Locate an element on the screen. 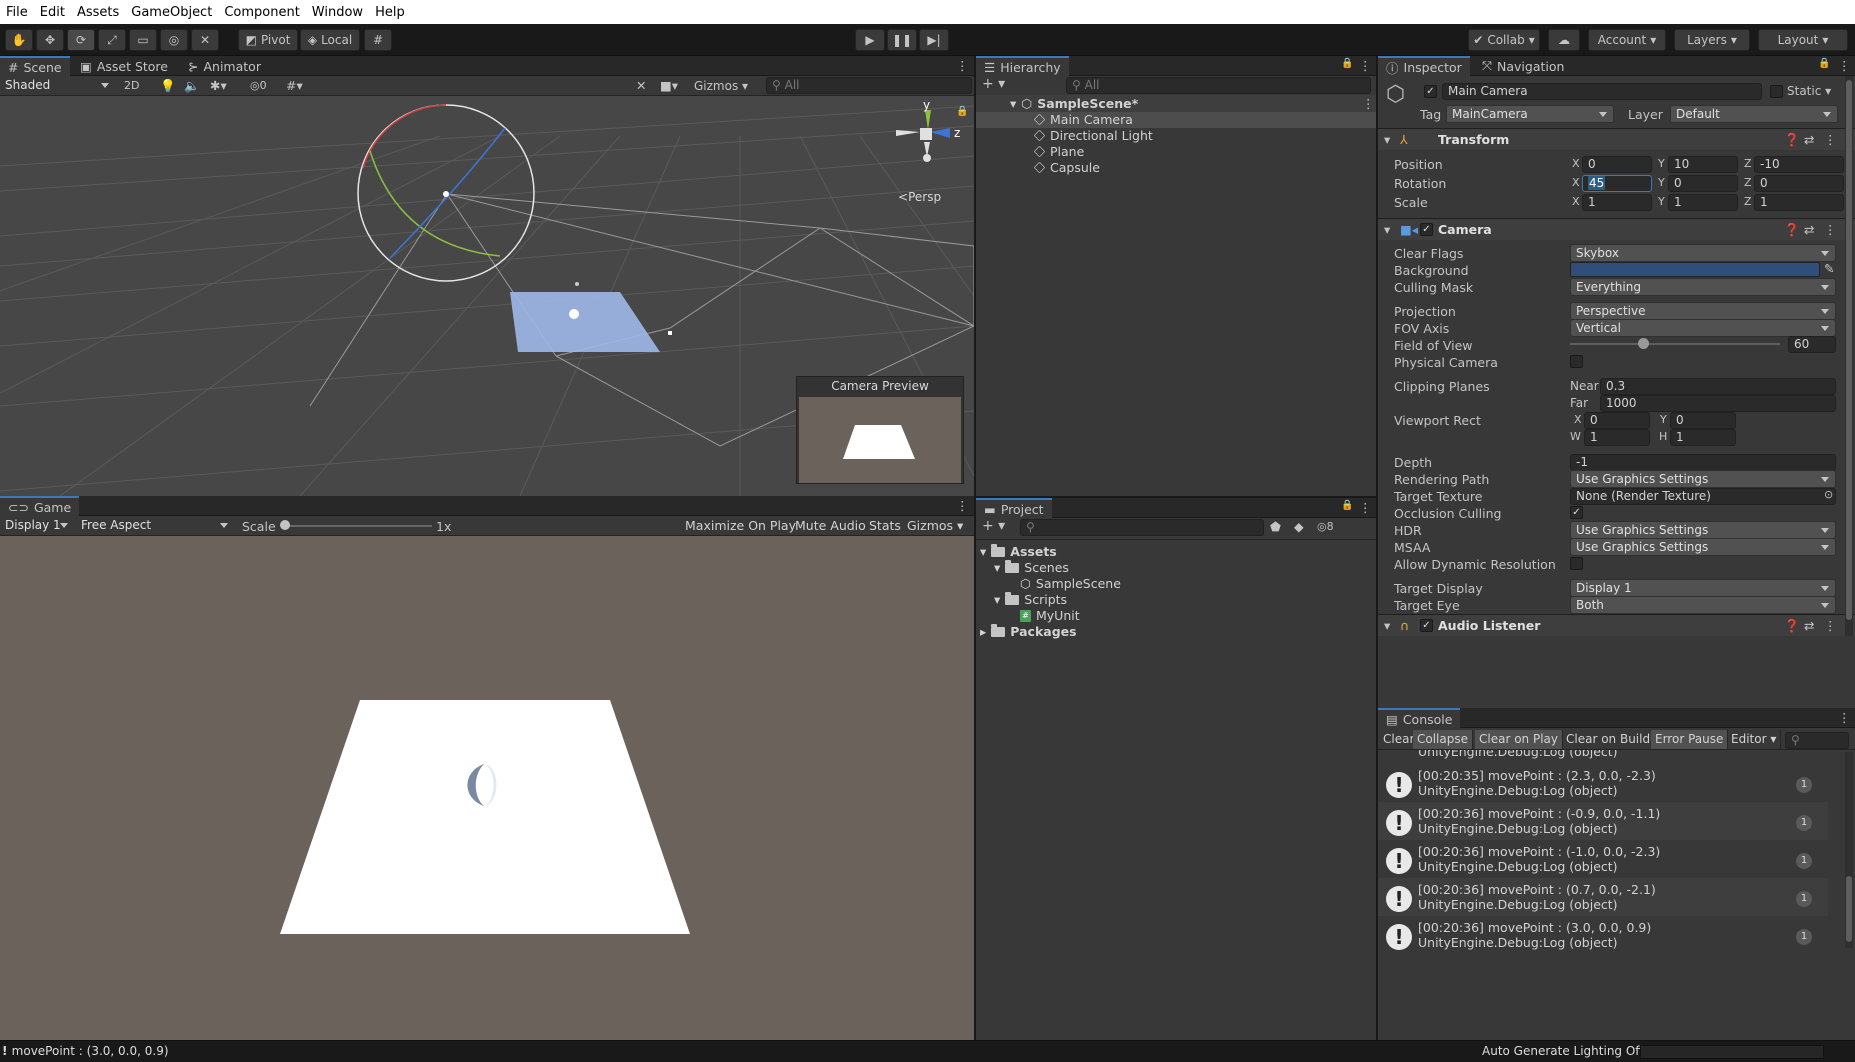  rotate-tool-icon: ⟳ is located at coordinates (81, 40).